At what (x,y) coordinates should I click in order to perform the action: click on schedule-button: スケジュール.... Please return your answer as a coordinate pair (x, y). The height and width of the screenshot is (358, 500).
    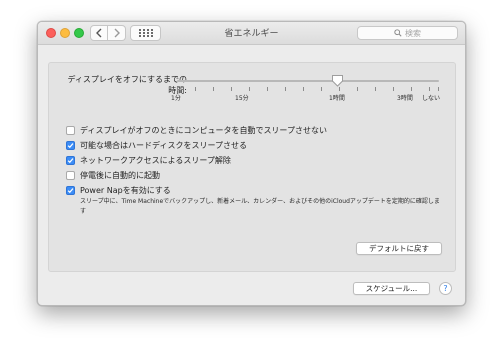
    Looking at the image, I should click on (391, 288).